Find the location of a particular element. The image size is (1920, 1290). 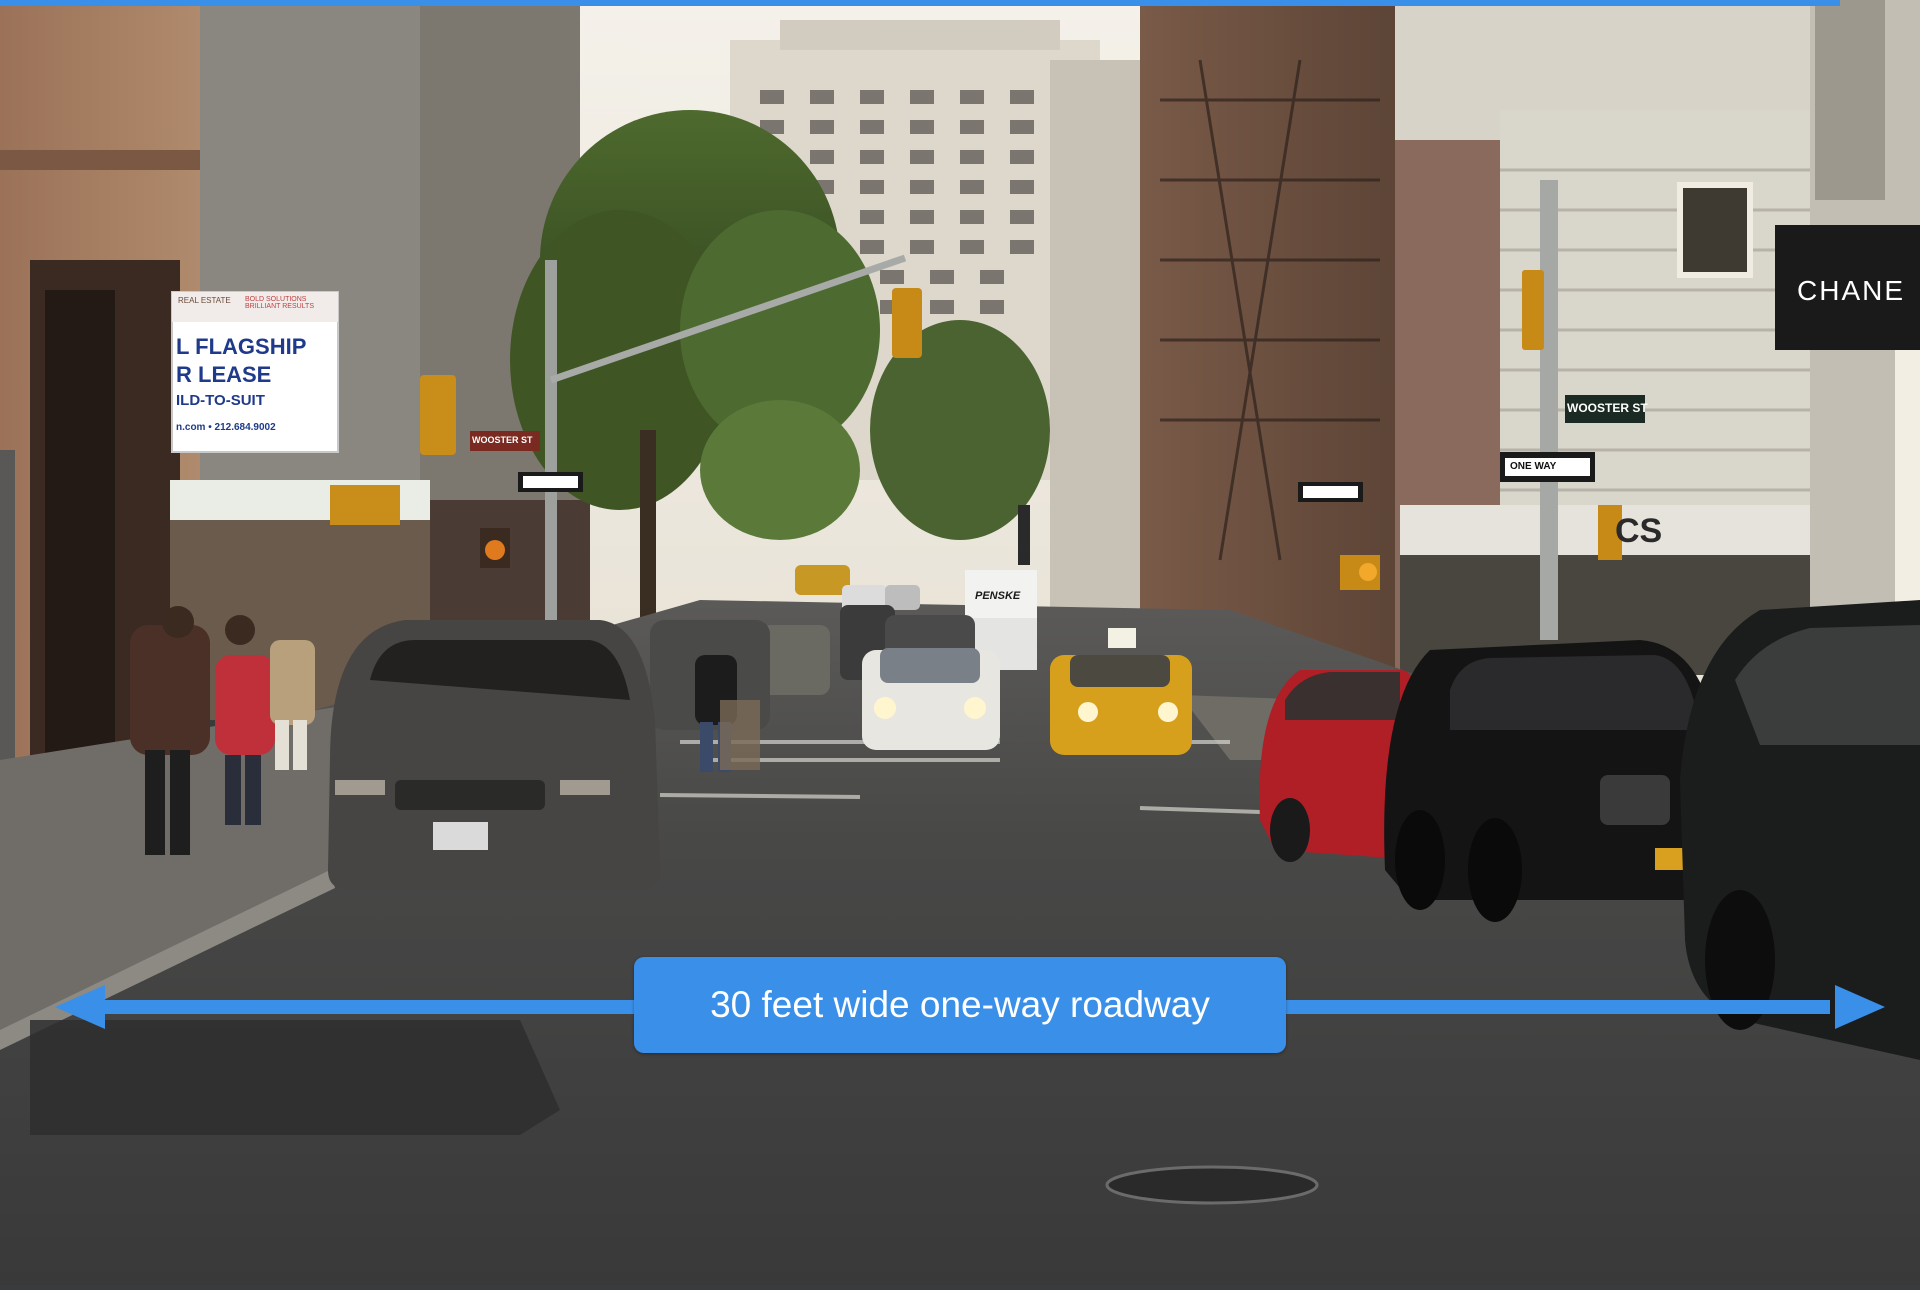

black-suv is located at coordinates (1552, 781).